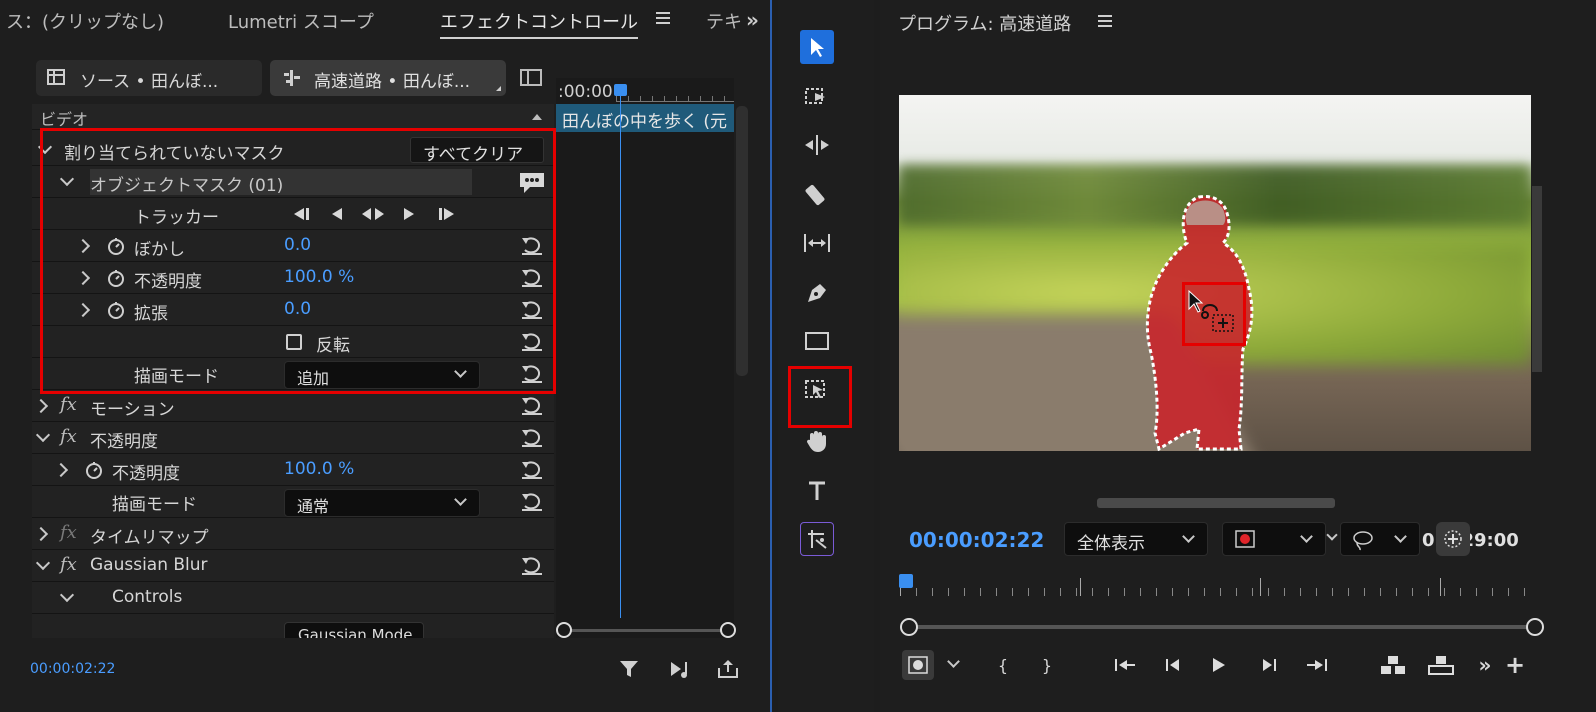 This screenshot has height=712, width=1596. What do you see at coordinates (1269, 665) in the screenshot?
I see `step-forward-button` at bounding box center [1269, 665].